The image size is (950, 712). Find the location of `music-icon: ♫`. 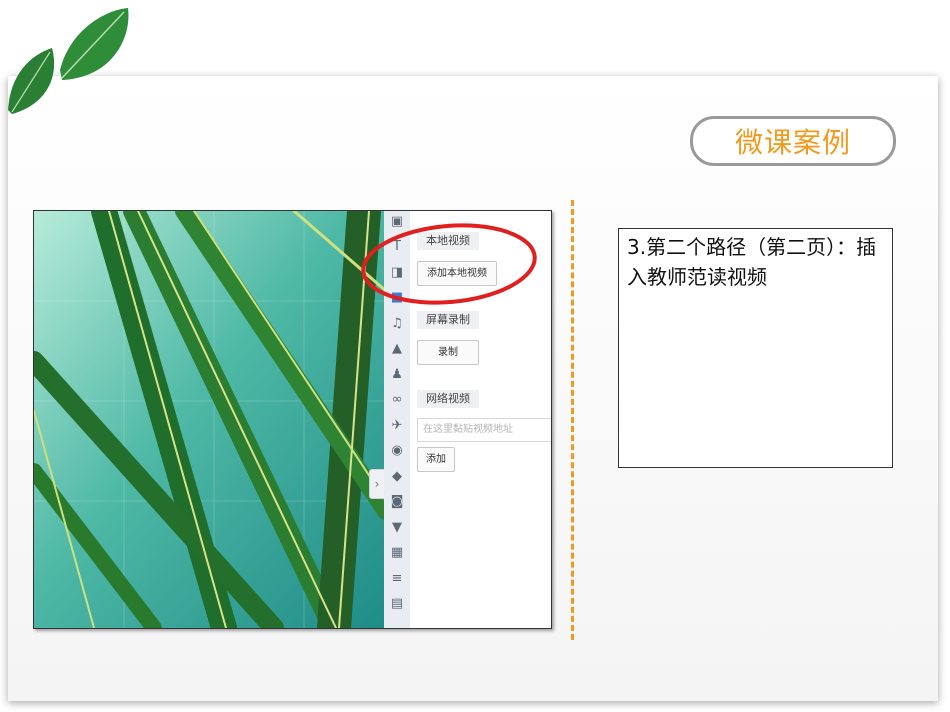

music-icon: ♫ is located at coordinates (397, 324).